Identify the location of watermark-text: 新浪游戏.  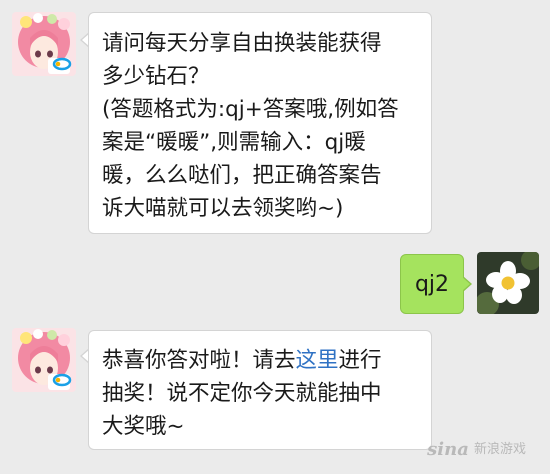
(499, 449).